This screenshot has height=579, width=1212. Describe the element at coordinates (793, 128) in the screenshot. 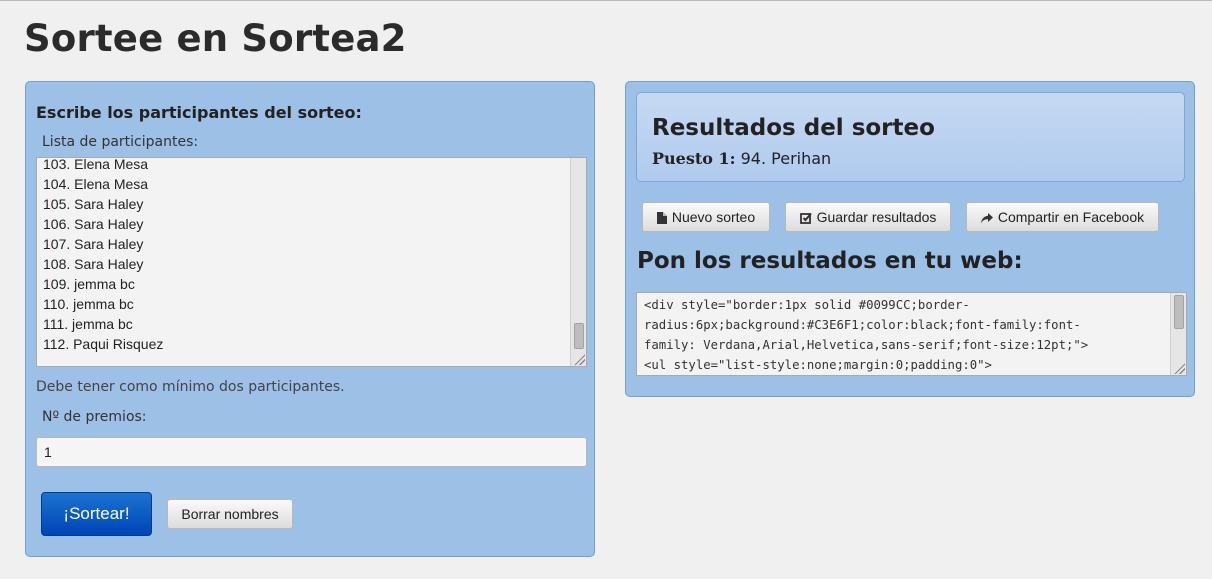

I see `results-title: Resultados del sorteo` at that location.